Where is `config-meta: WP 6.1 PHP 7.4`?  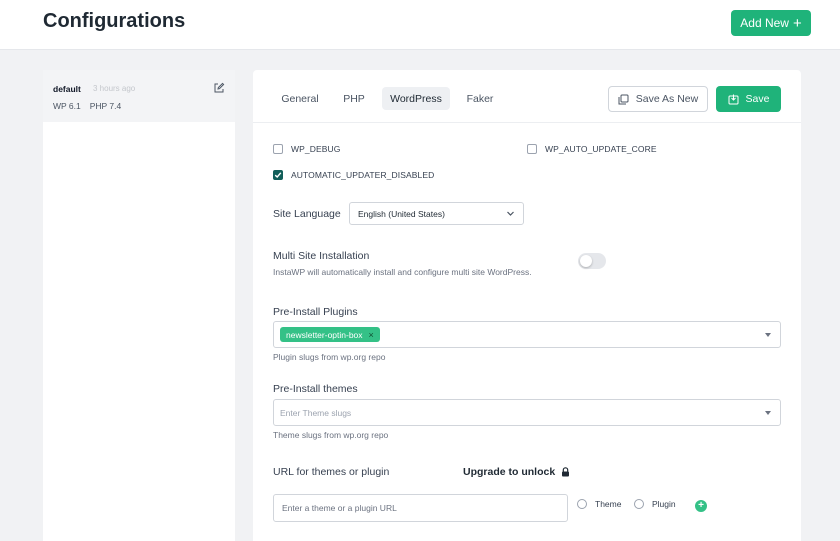
config-meta: WP 6.1 PHP 7.4 is located at coordinates (87, 106).